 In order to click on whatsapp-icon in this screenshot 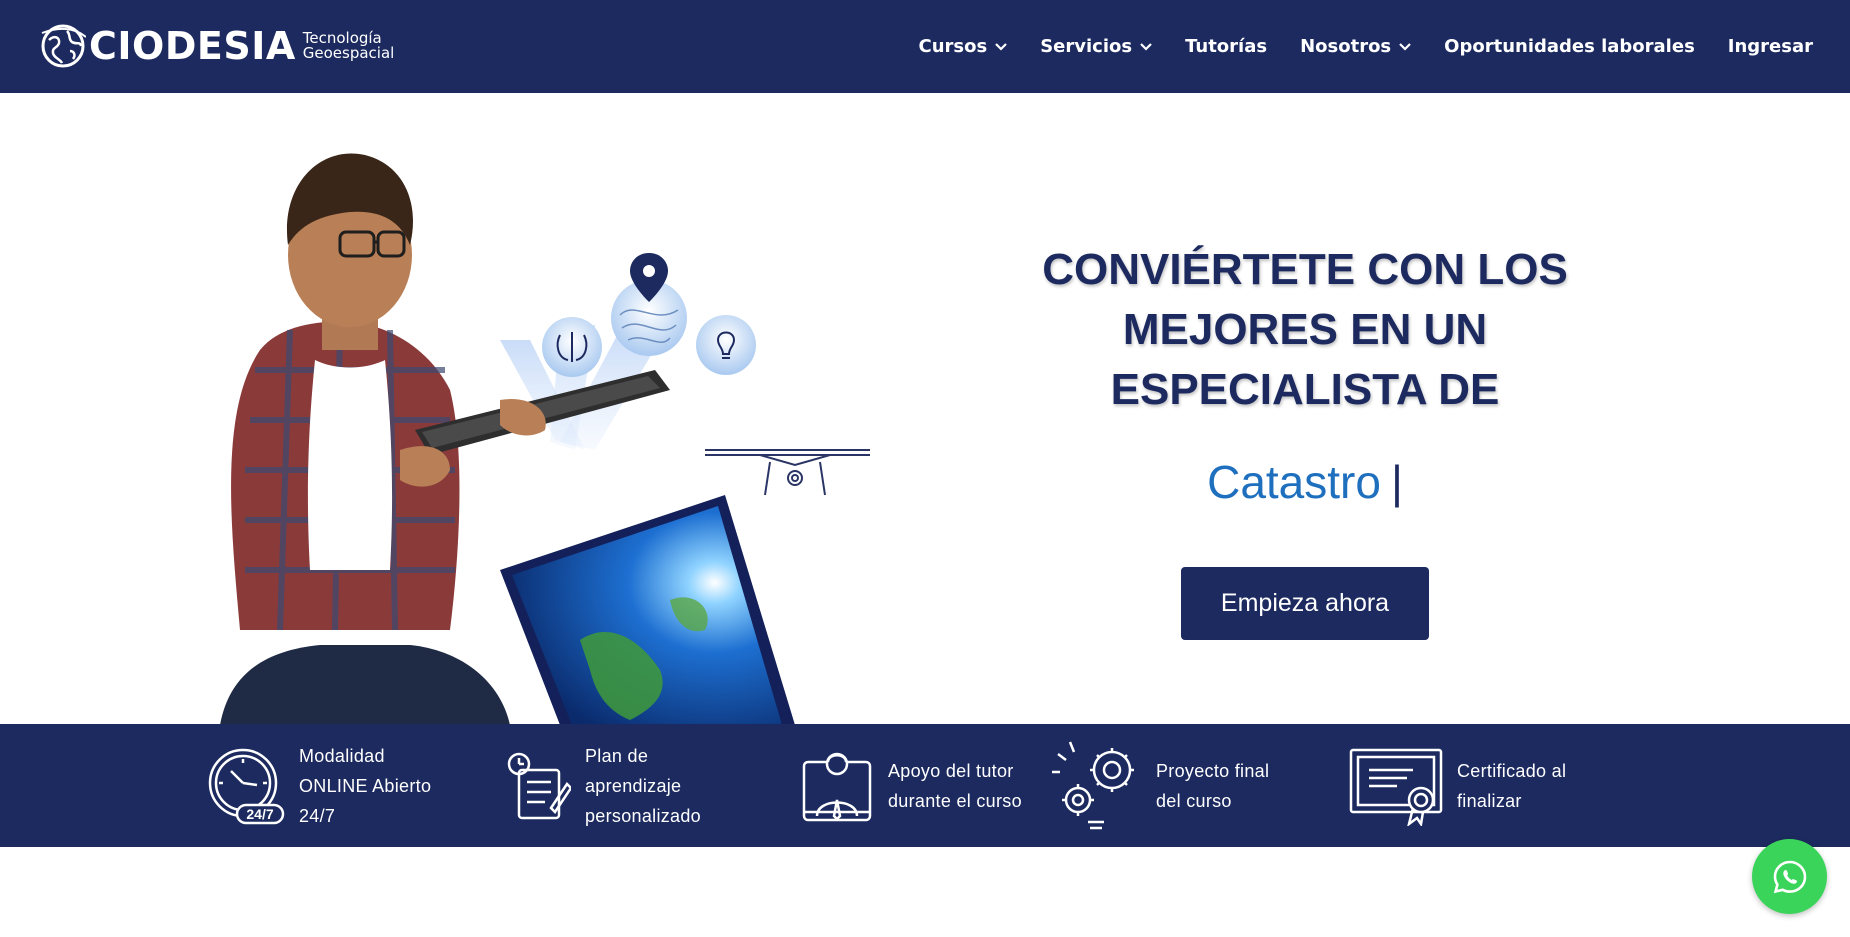, I will do `click(1789, 876)`.